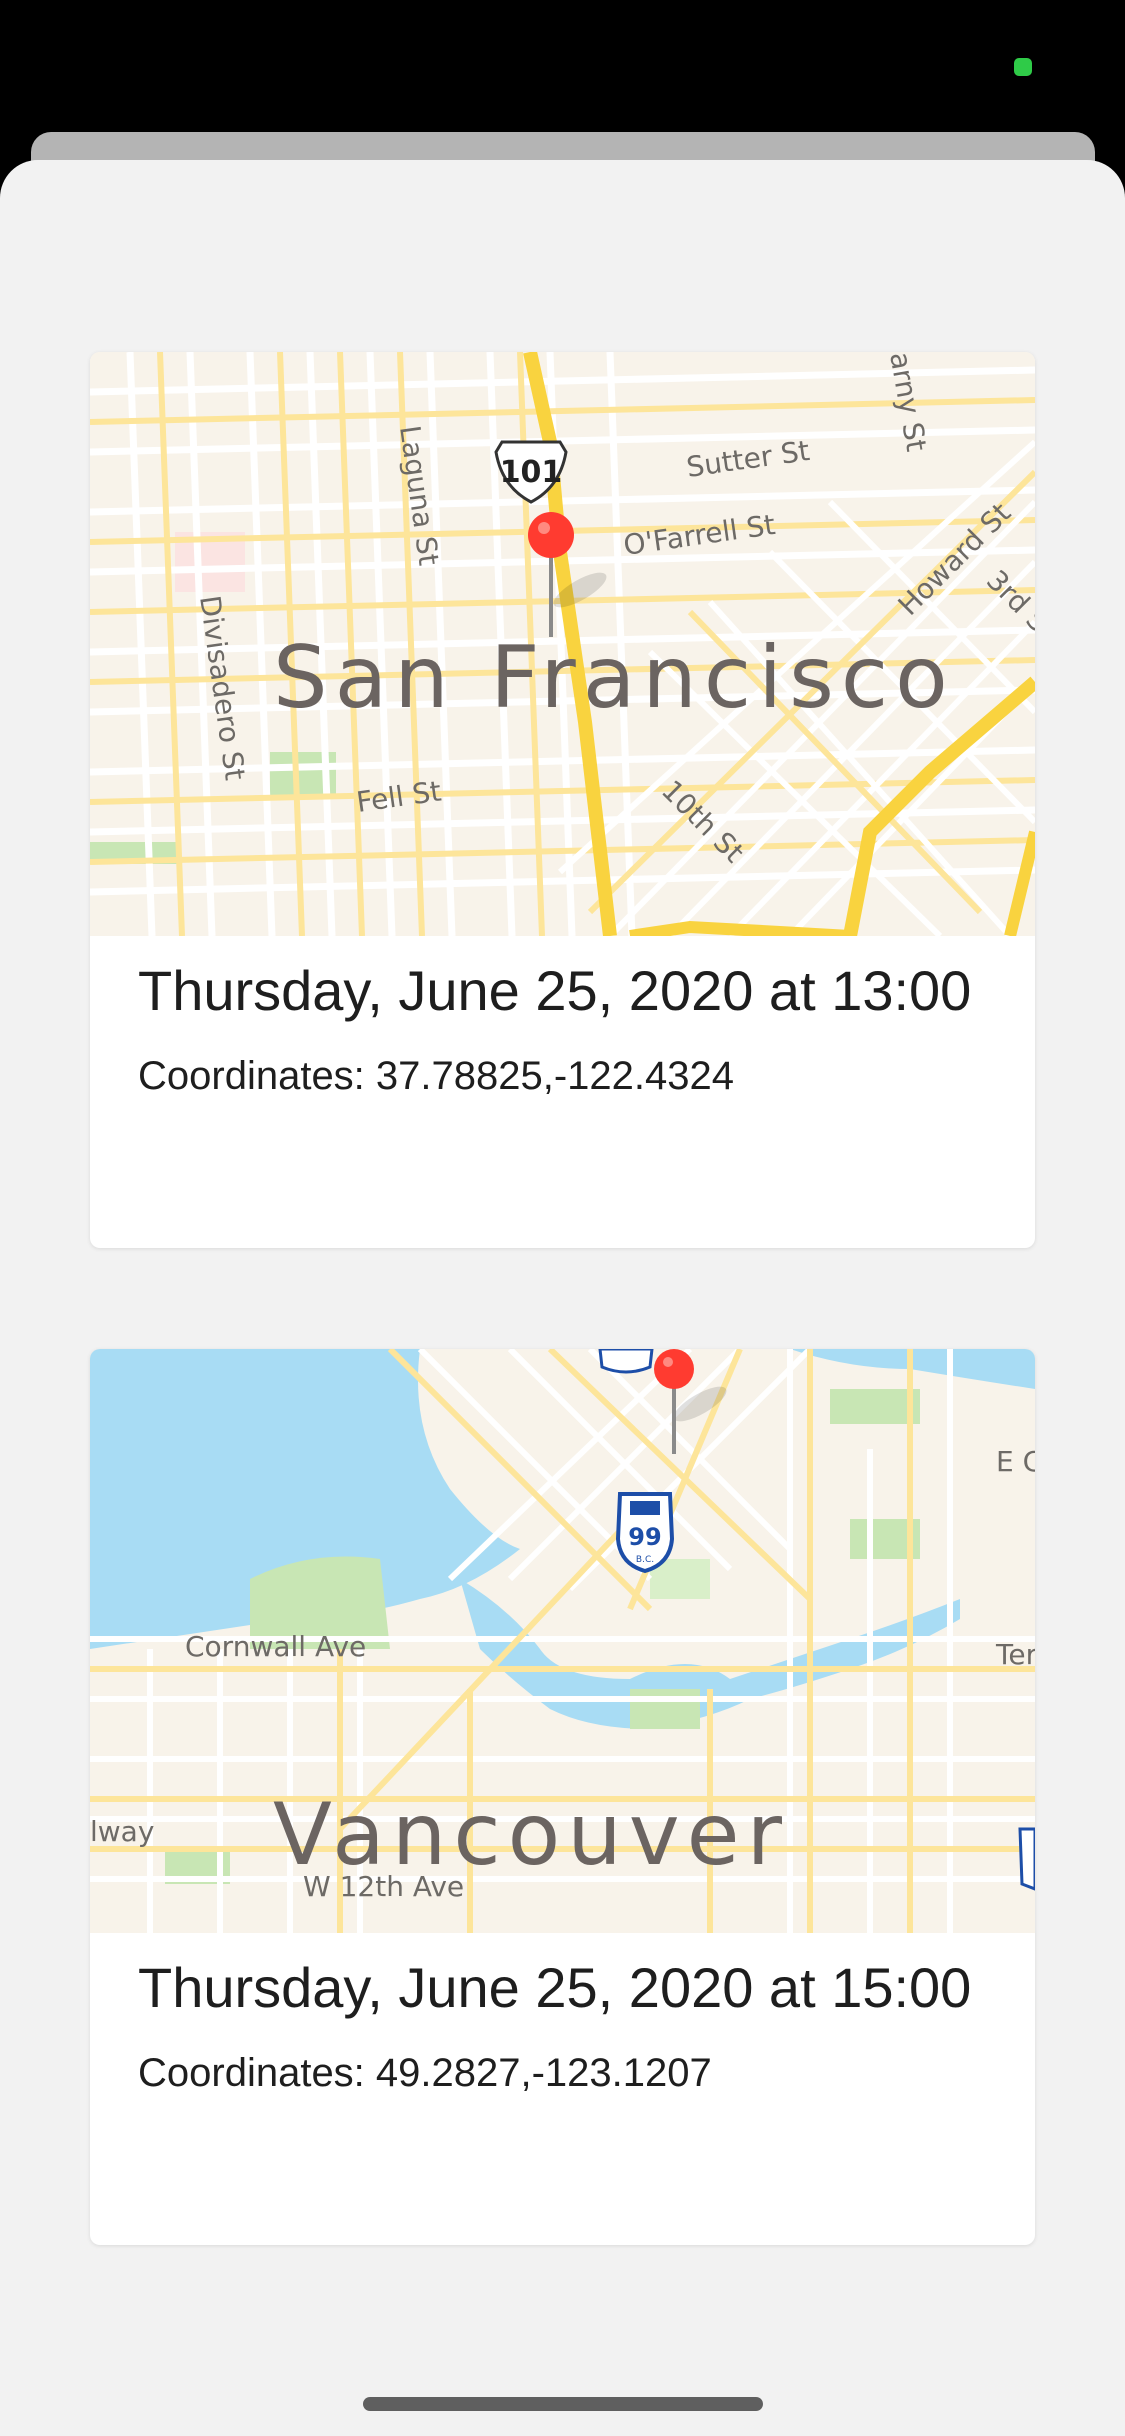 This screenshot has width=1125, height=2436. Describe the element at coordinates (555, 1987) in the screenshot. I see `card-title: Thursday, June 25, 2020 at 15:00` at that location.